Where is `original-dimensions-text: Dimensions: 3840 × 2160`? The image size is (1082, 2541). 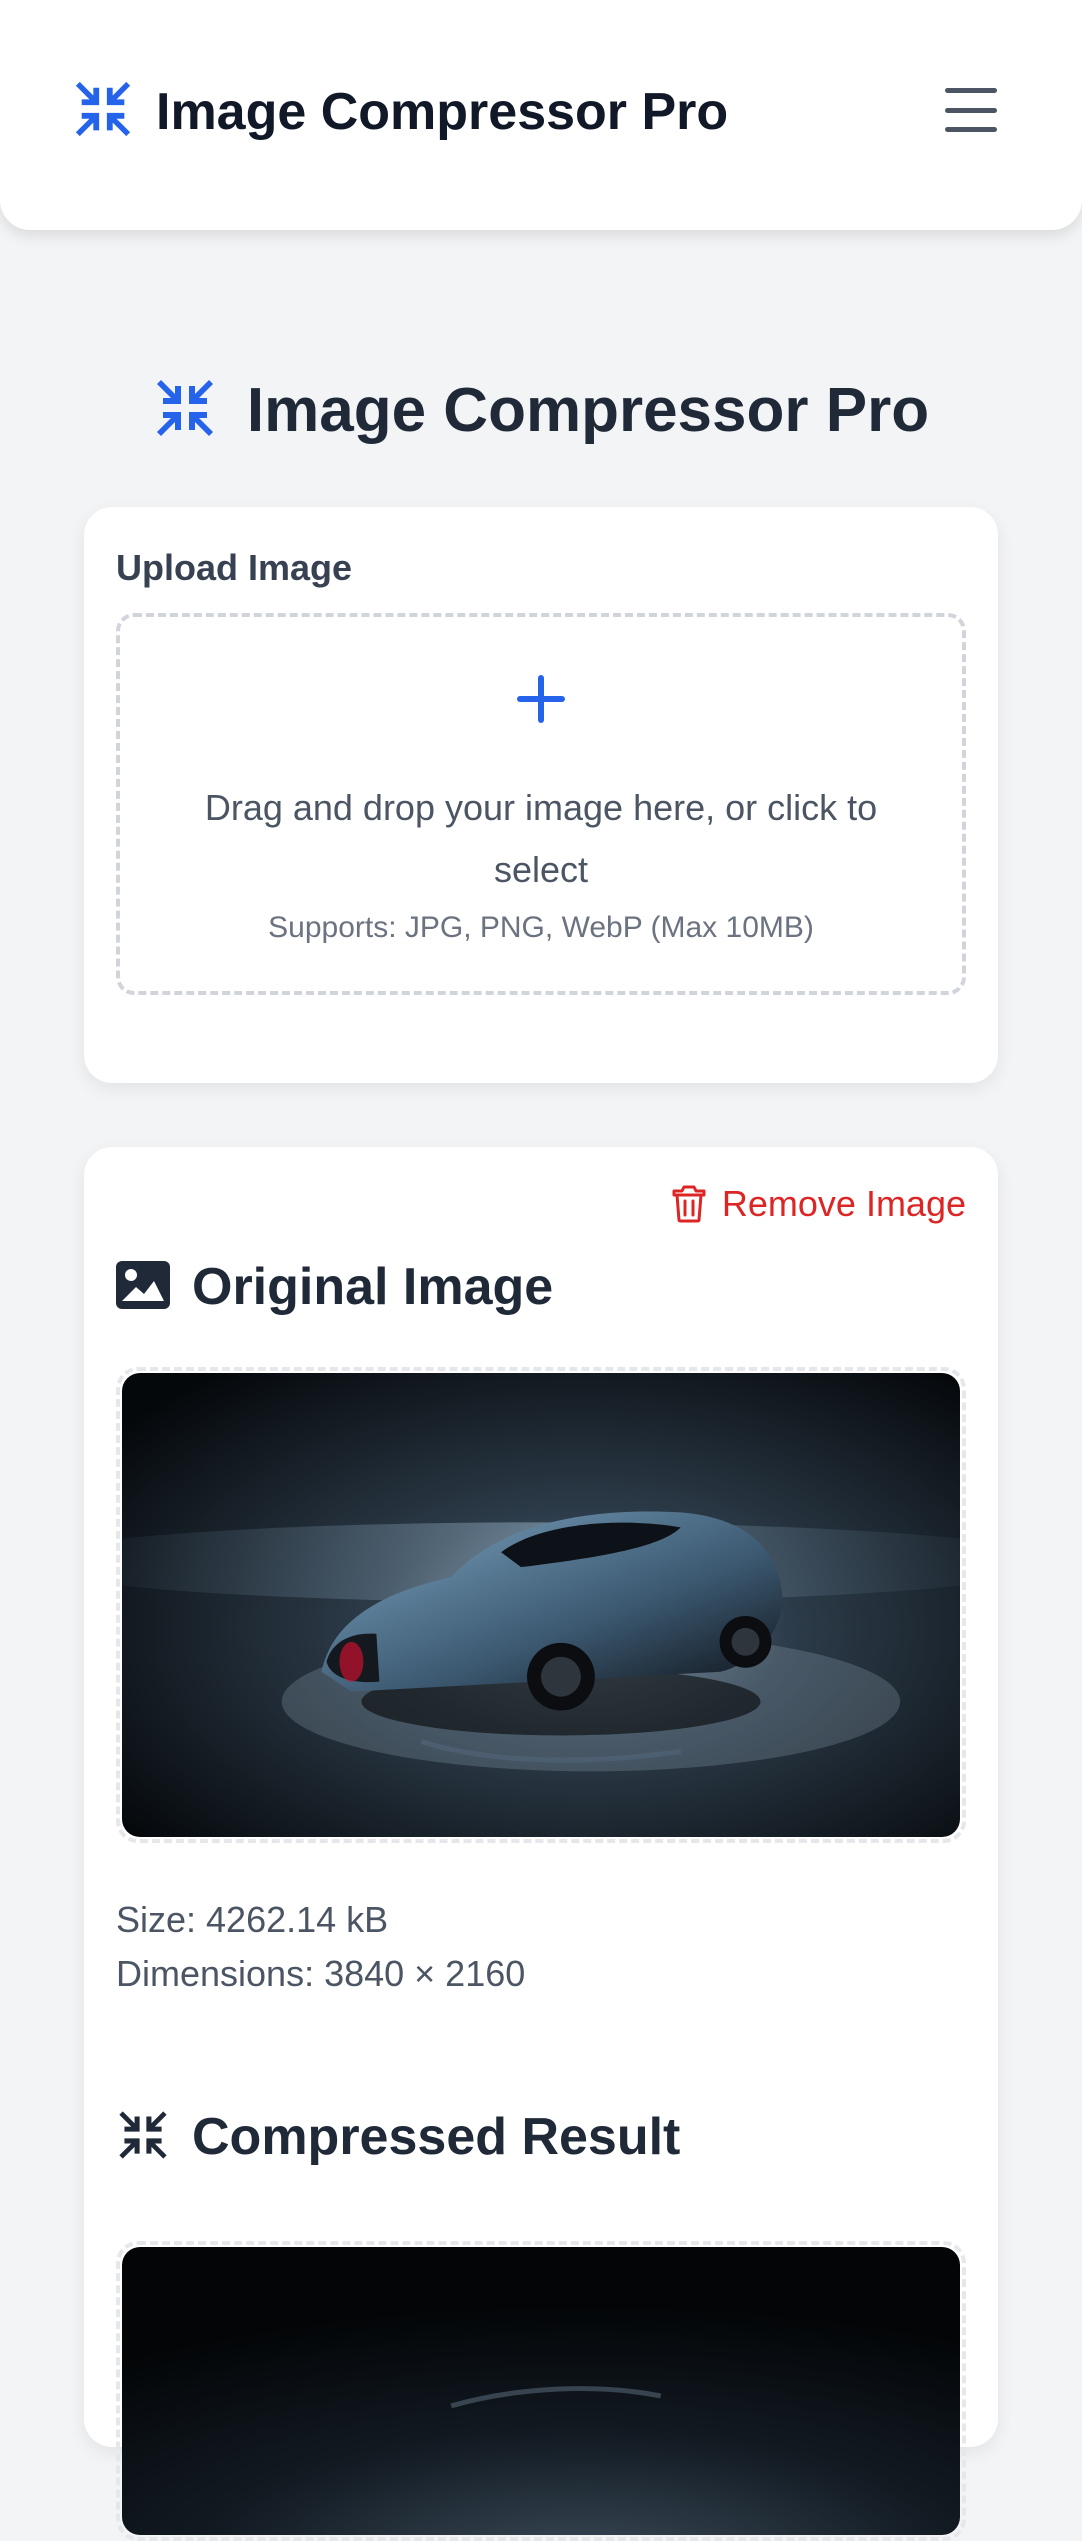 original-dimensions-text: Dimensions: 3840 × 2160 is located at coordinates (321, 1973).